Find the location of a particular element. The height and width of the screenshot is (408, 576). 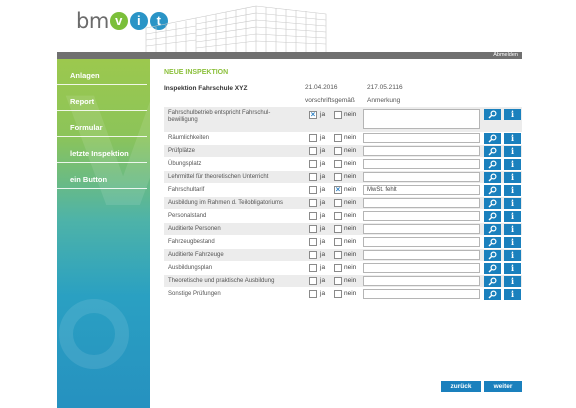

sidebar-watermark is located at coordinates (94, 334).